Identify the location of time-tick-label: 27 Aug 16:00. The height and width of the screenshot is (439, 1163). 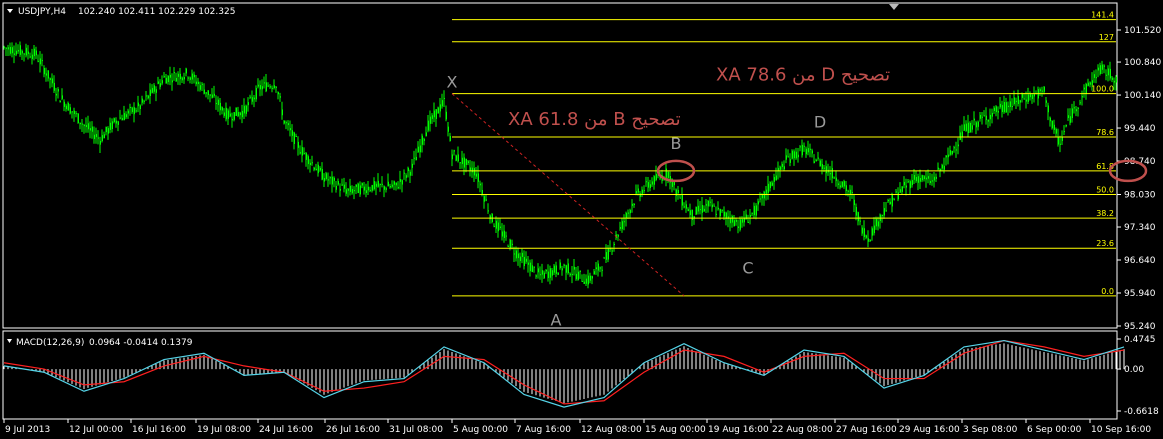
(866, 430).